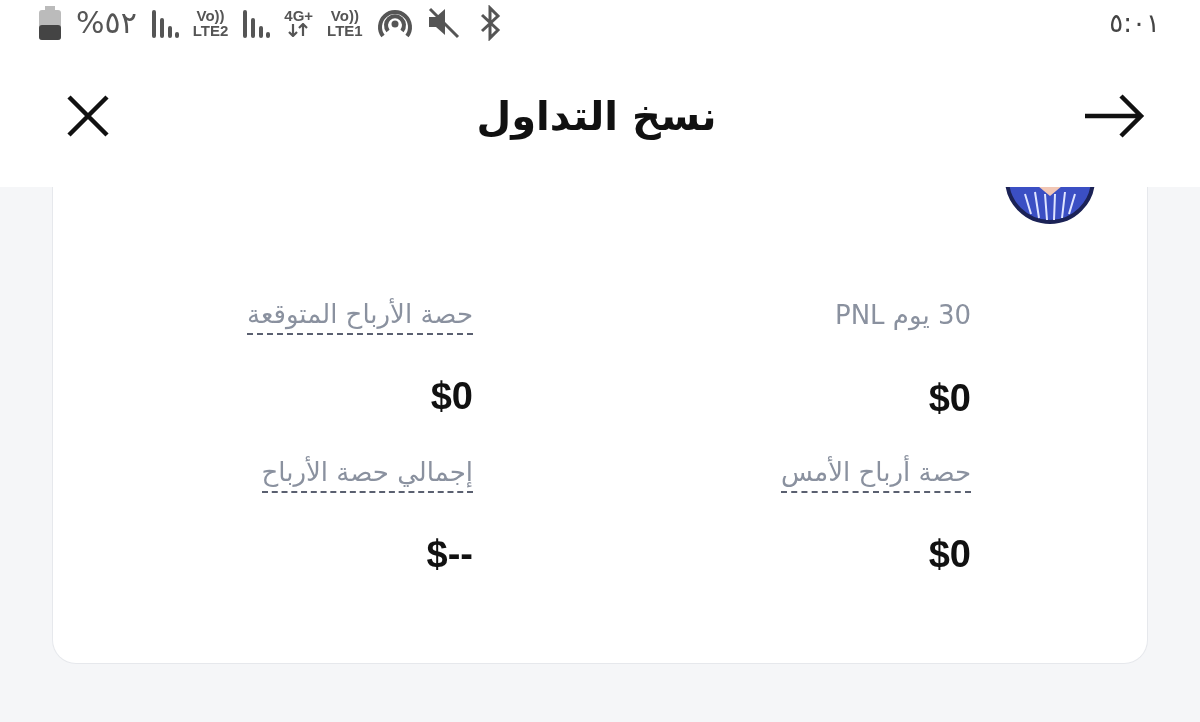  What do you see at coordinates (360, 316) in the screenshot?
I see `stat-label: حصة الأرباح المتوقعة` at bounding box center [360, 316].